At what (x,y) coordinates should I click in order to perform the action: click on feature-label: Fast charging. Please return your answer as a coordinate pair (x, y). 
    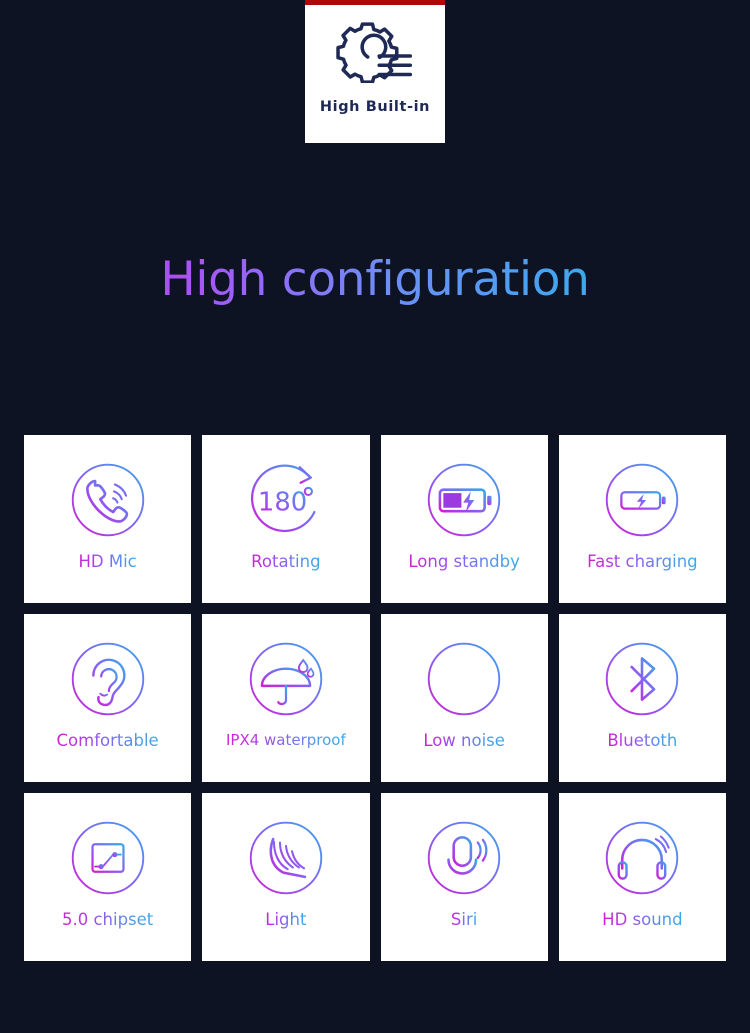
    Looking at the image, I should click on (642, 561).